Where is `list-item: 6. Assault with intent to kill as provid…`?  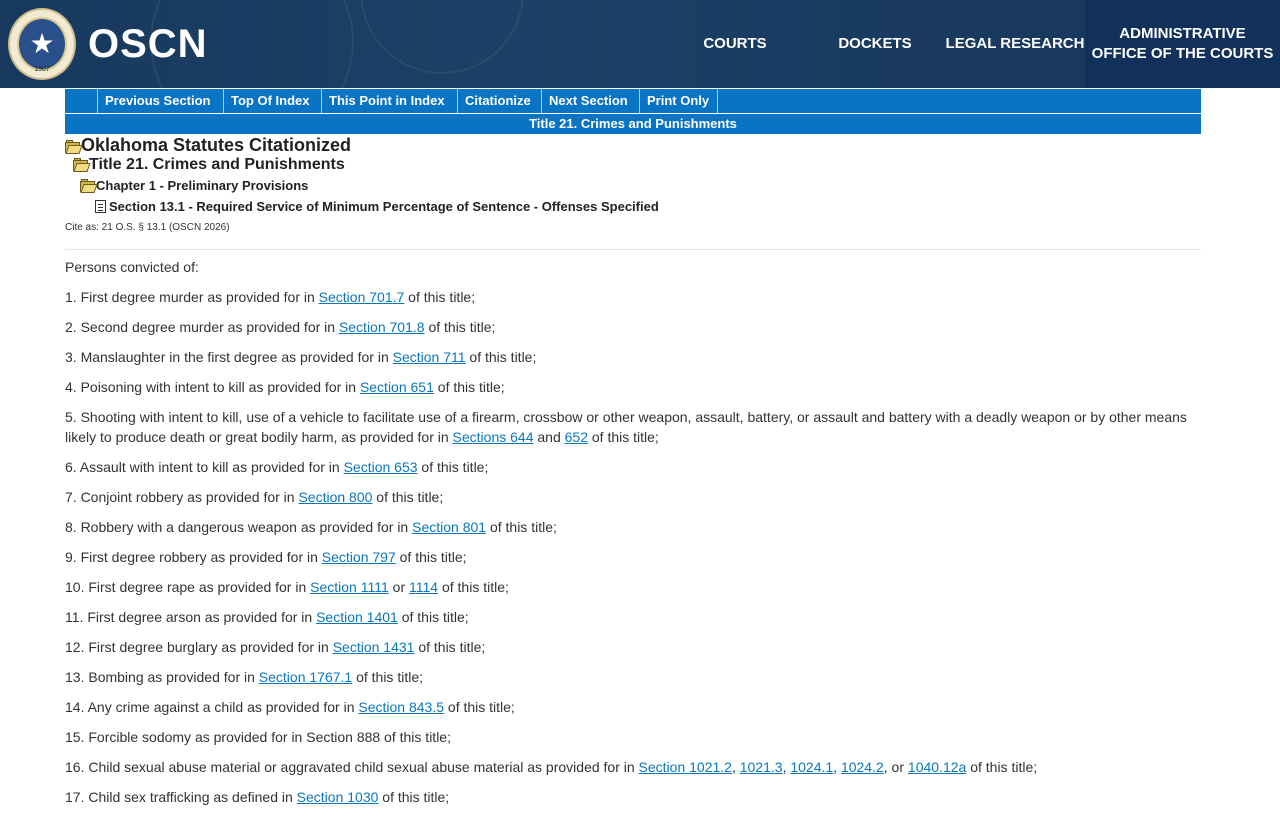
list-item: 6. Assault with intent to kill as provid… is located at coordinates (633, 467).